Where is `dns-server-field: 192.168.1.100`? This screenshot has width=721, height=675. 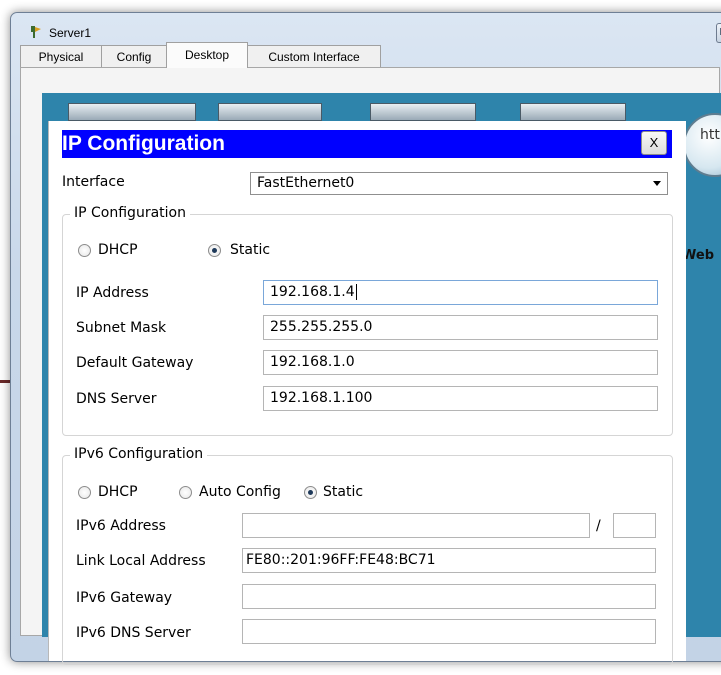 dns-server-field: 192.168.1.100 is located at coordinates (460, 398).